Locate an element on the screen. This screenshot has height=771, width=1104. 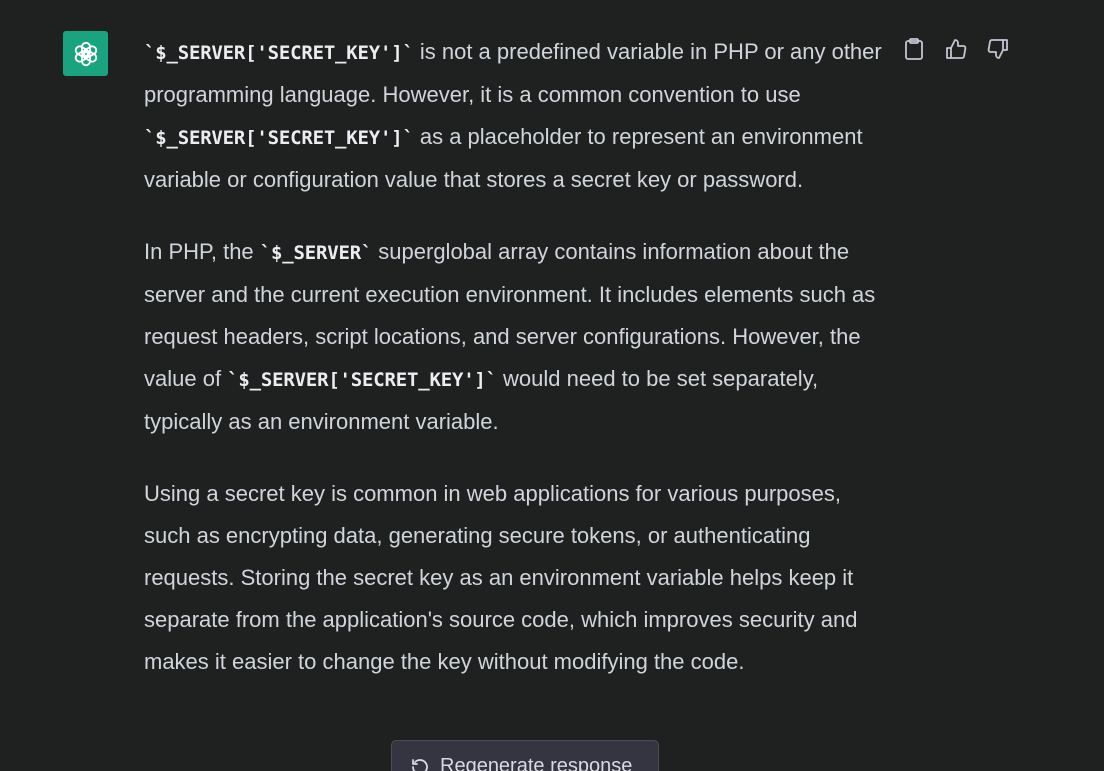
message-text: In PHP, the is located at coordinates (202, 251).